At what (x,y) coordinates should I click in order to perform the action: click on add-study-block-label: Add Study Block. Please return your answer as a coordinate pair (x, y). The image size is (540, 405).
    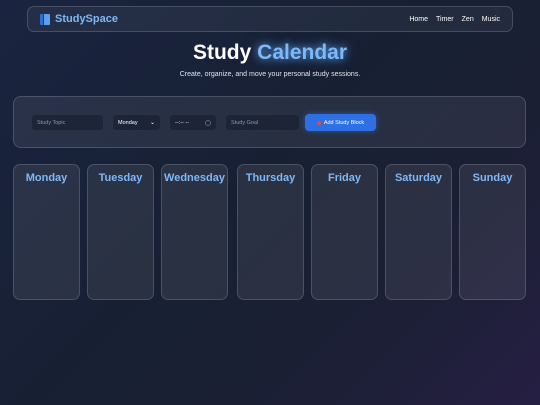
    Looking at the image, I should click on (344, 122).